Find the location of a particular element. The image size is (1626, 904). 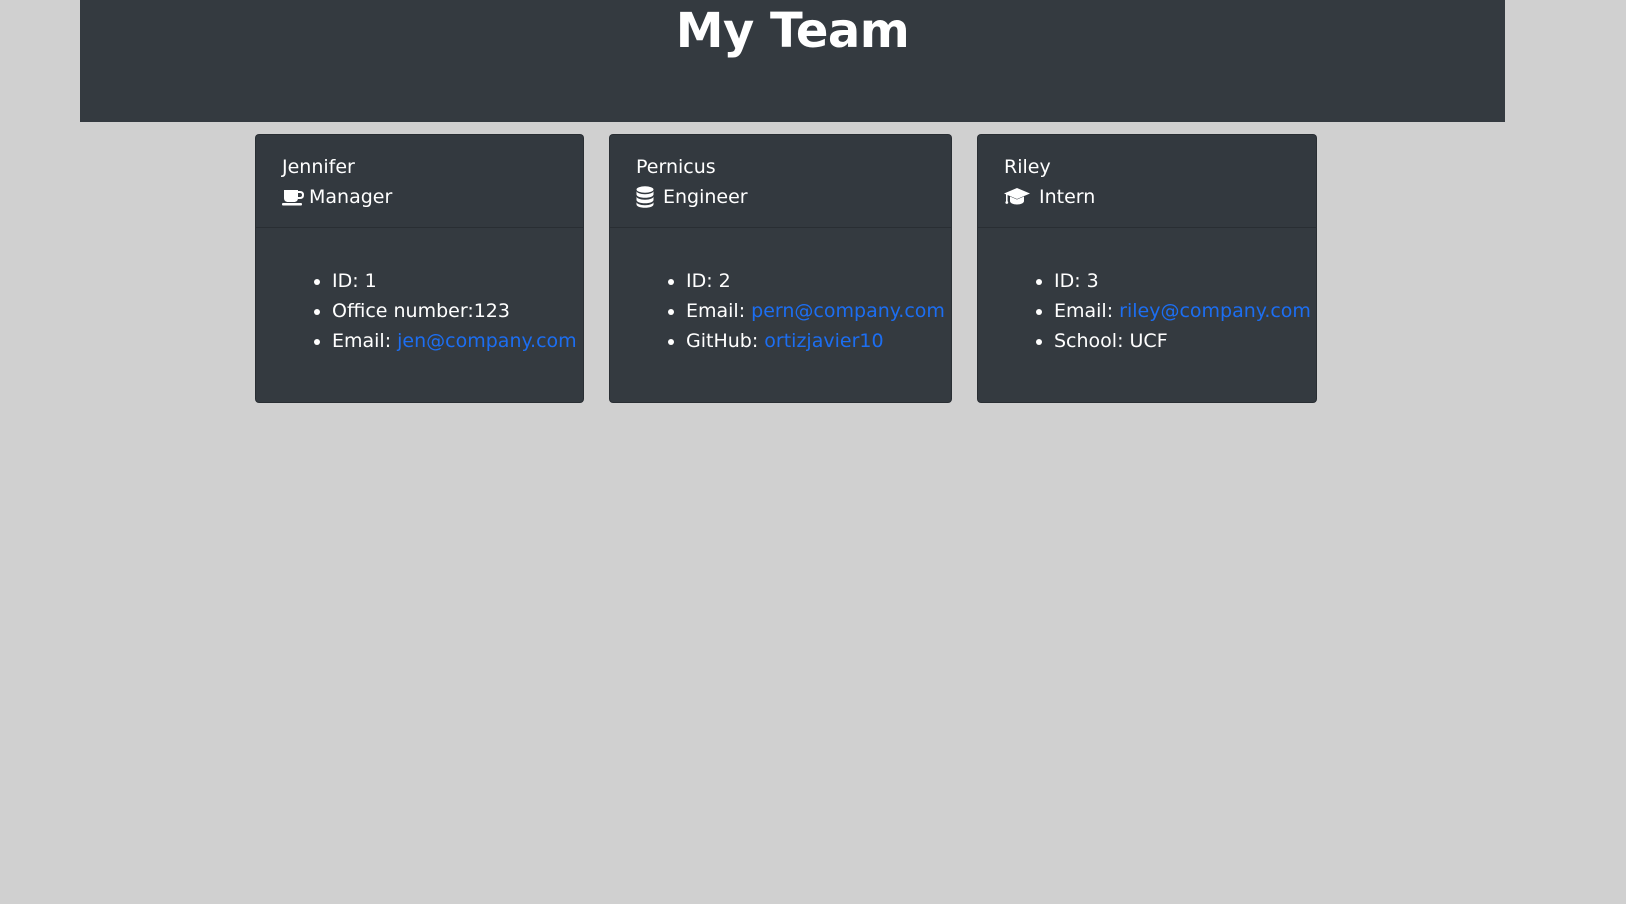

graduation-cap-icon is located at coordinates (1019, 197).